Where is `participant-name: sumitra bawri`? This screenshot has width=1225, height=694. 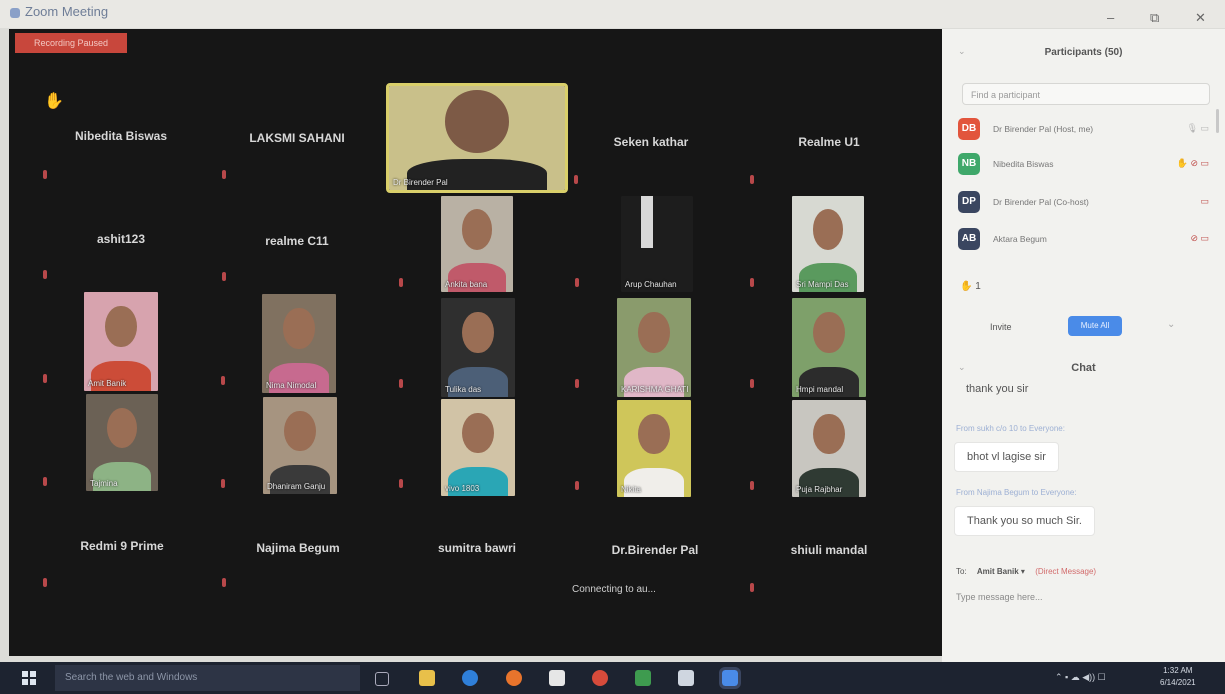 participant-name: sumitra bawri is located at coordinates (477, 548).